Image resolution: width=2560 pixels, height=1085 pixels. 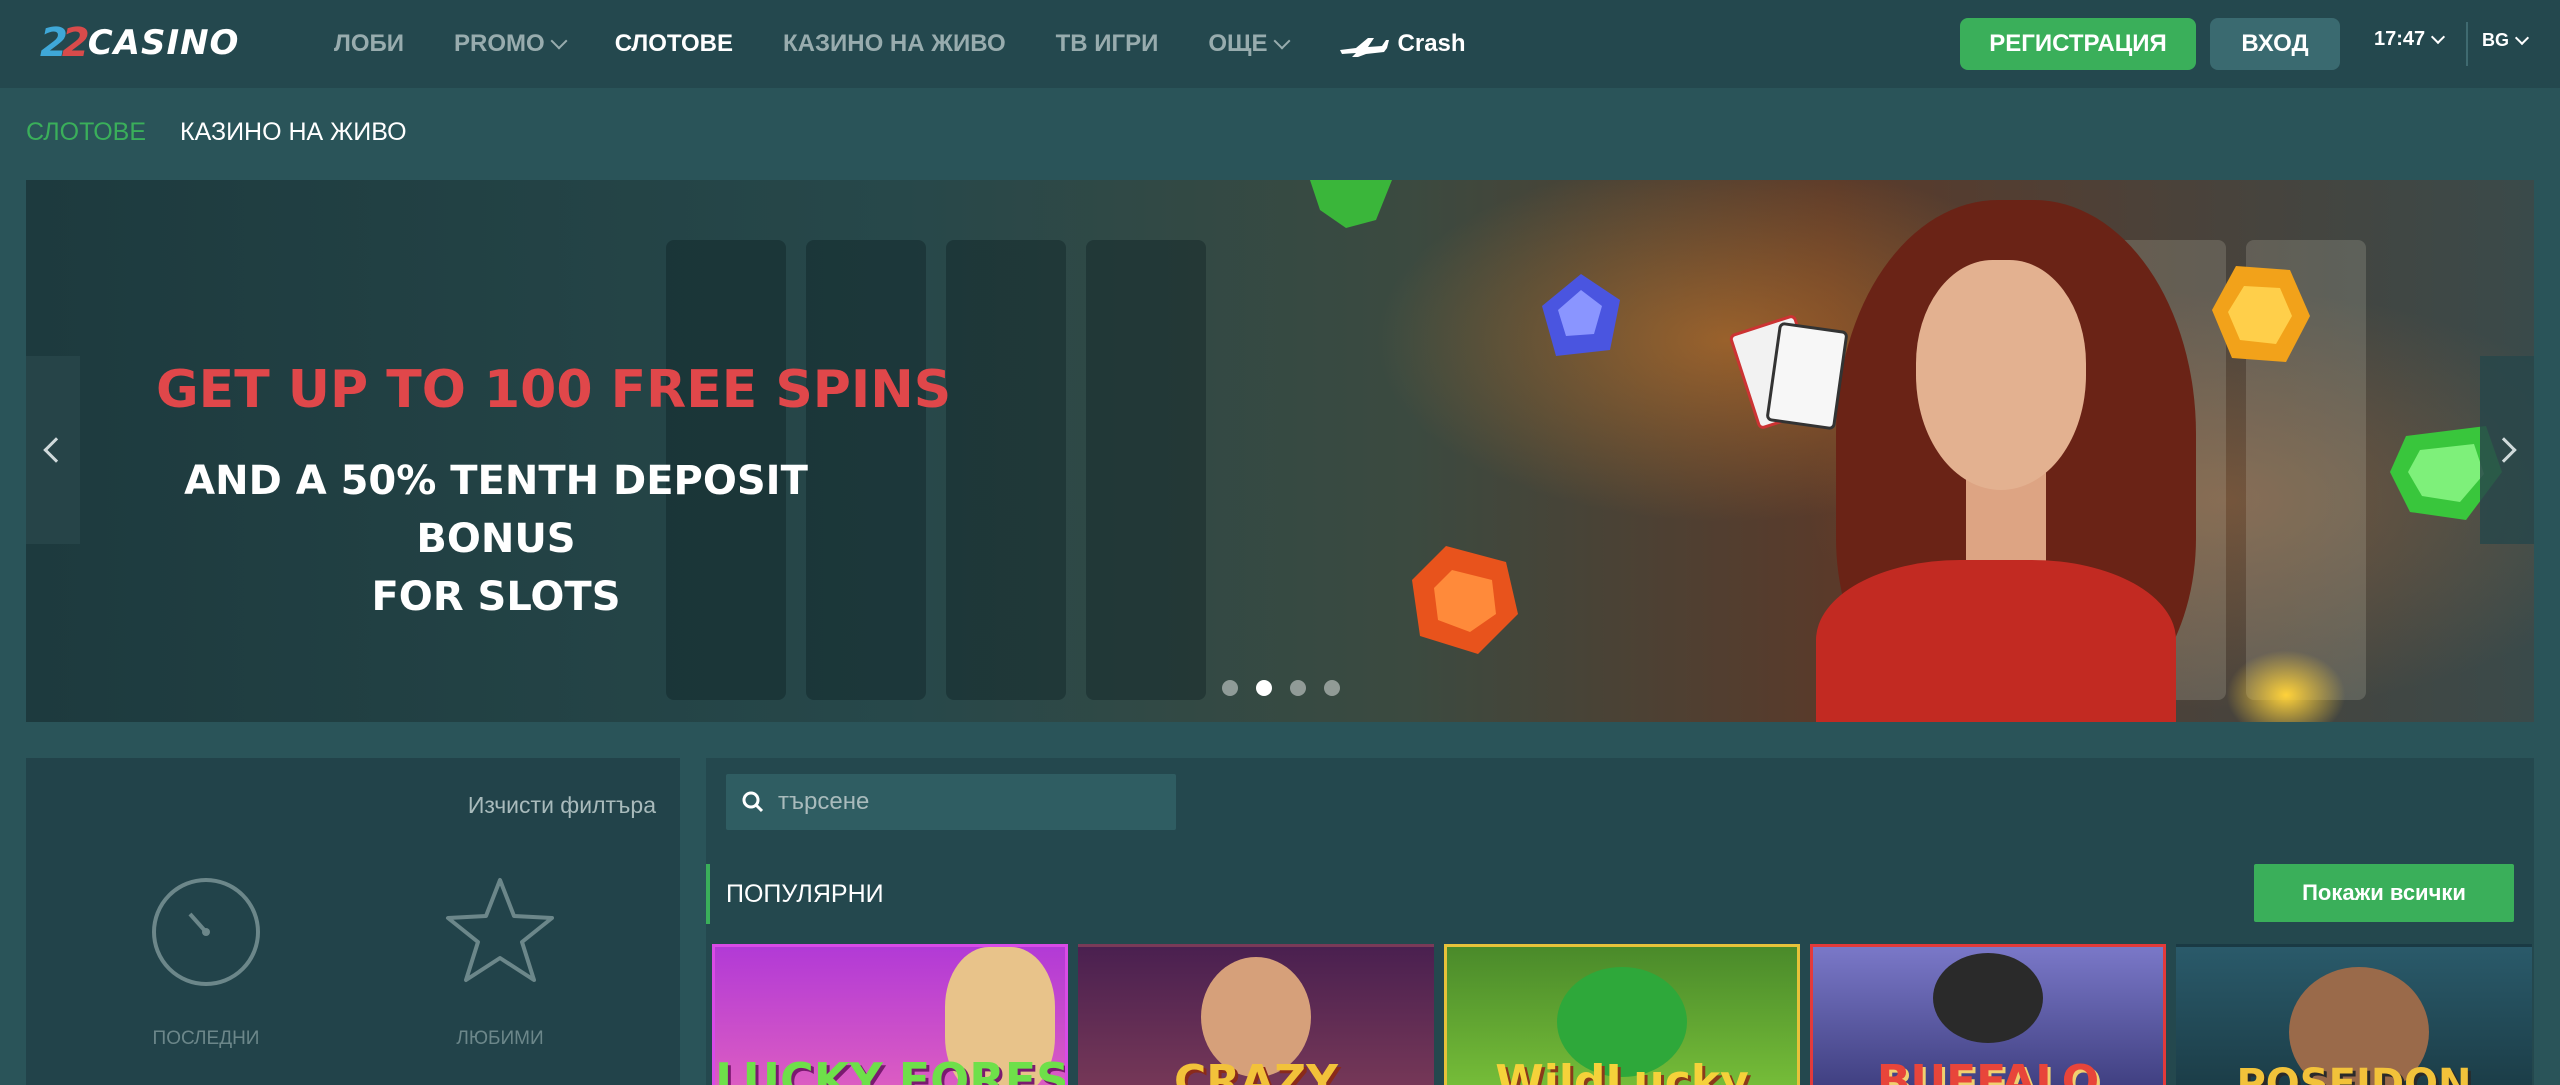 What do you see at coordinates (86, 132) in the screenshot?
I see `subnav-slots: СЛОТОВЕ` at bounding box center [86, 132].